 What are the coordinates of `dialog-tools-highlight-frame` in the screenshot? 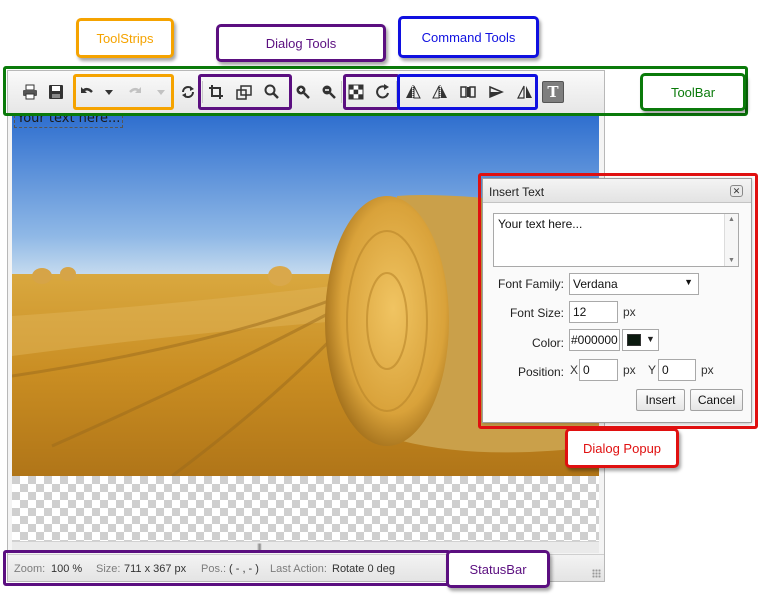 It's located at (245, 92).